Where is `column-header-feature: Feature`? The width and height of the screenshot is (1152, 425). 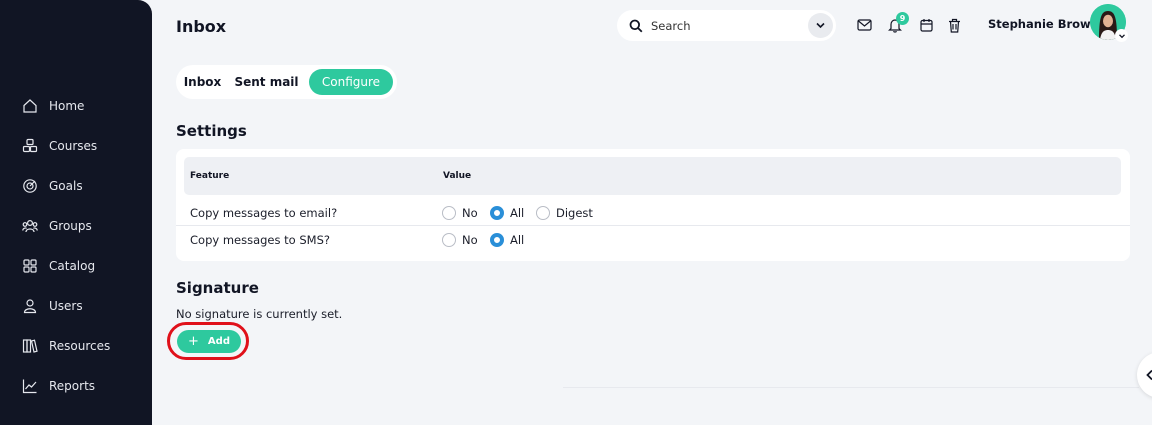
column-header-feature: Feature is located at coordinates (210, 176).